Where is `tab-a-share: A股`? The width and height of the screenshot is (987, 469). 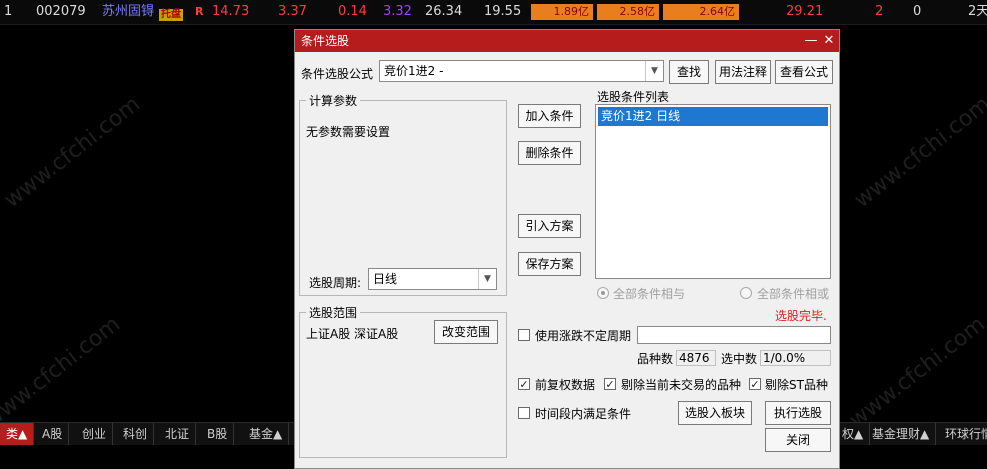 tab-a-share: A股 is located at coordinates (53, 434).